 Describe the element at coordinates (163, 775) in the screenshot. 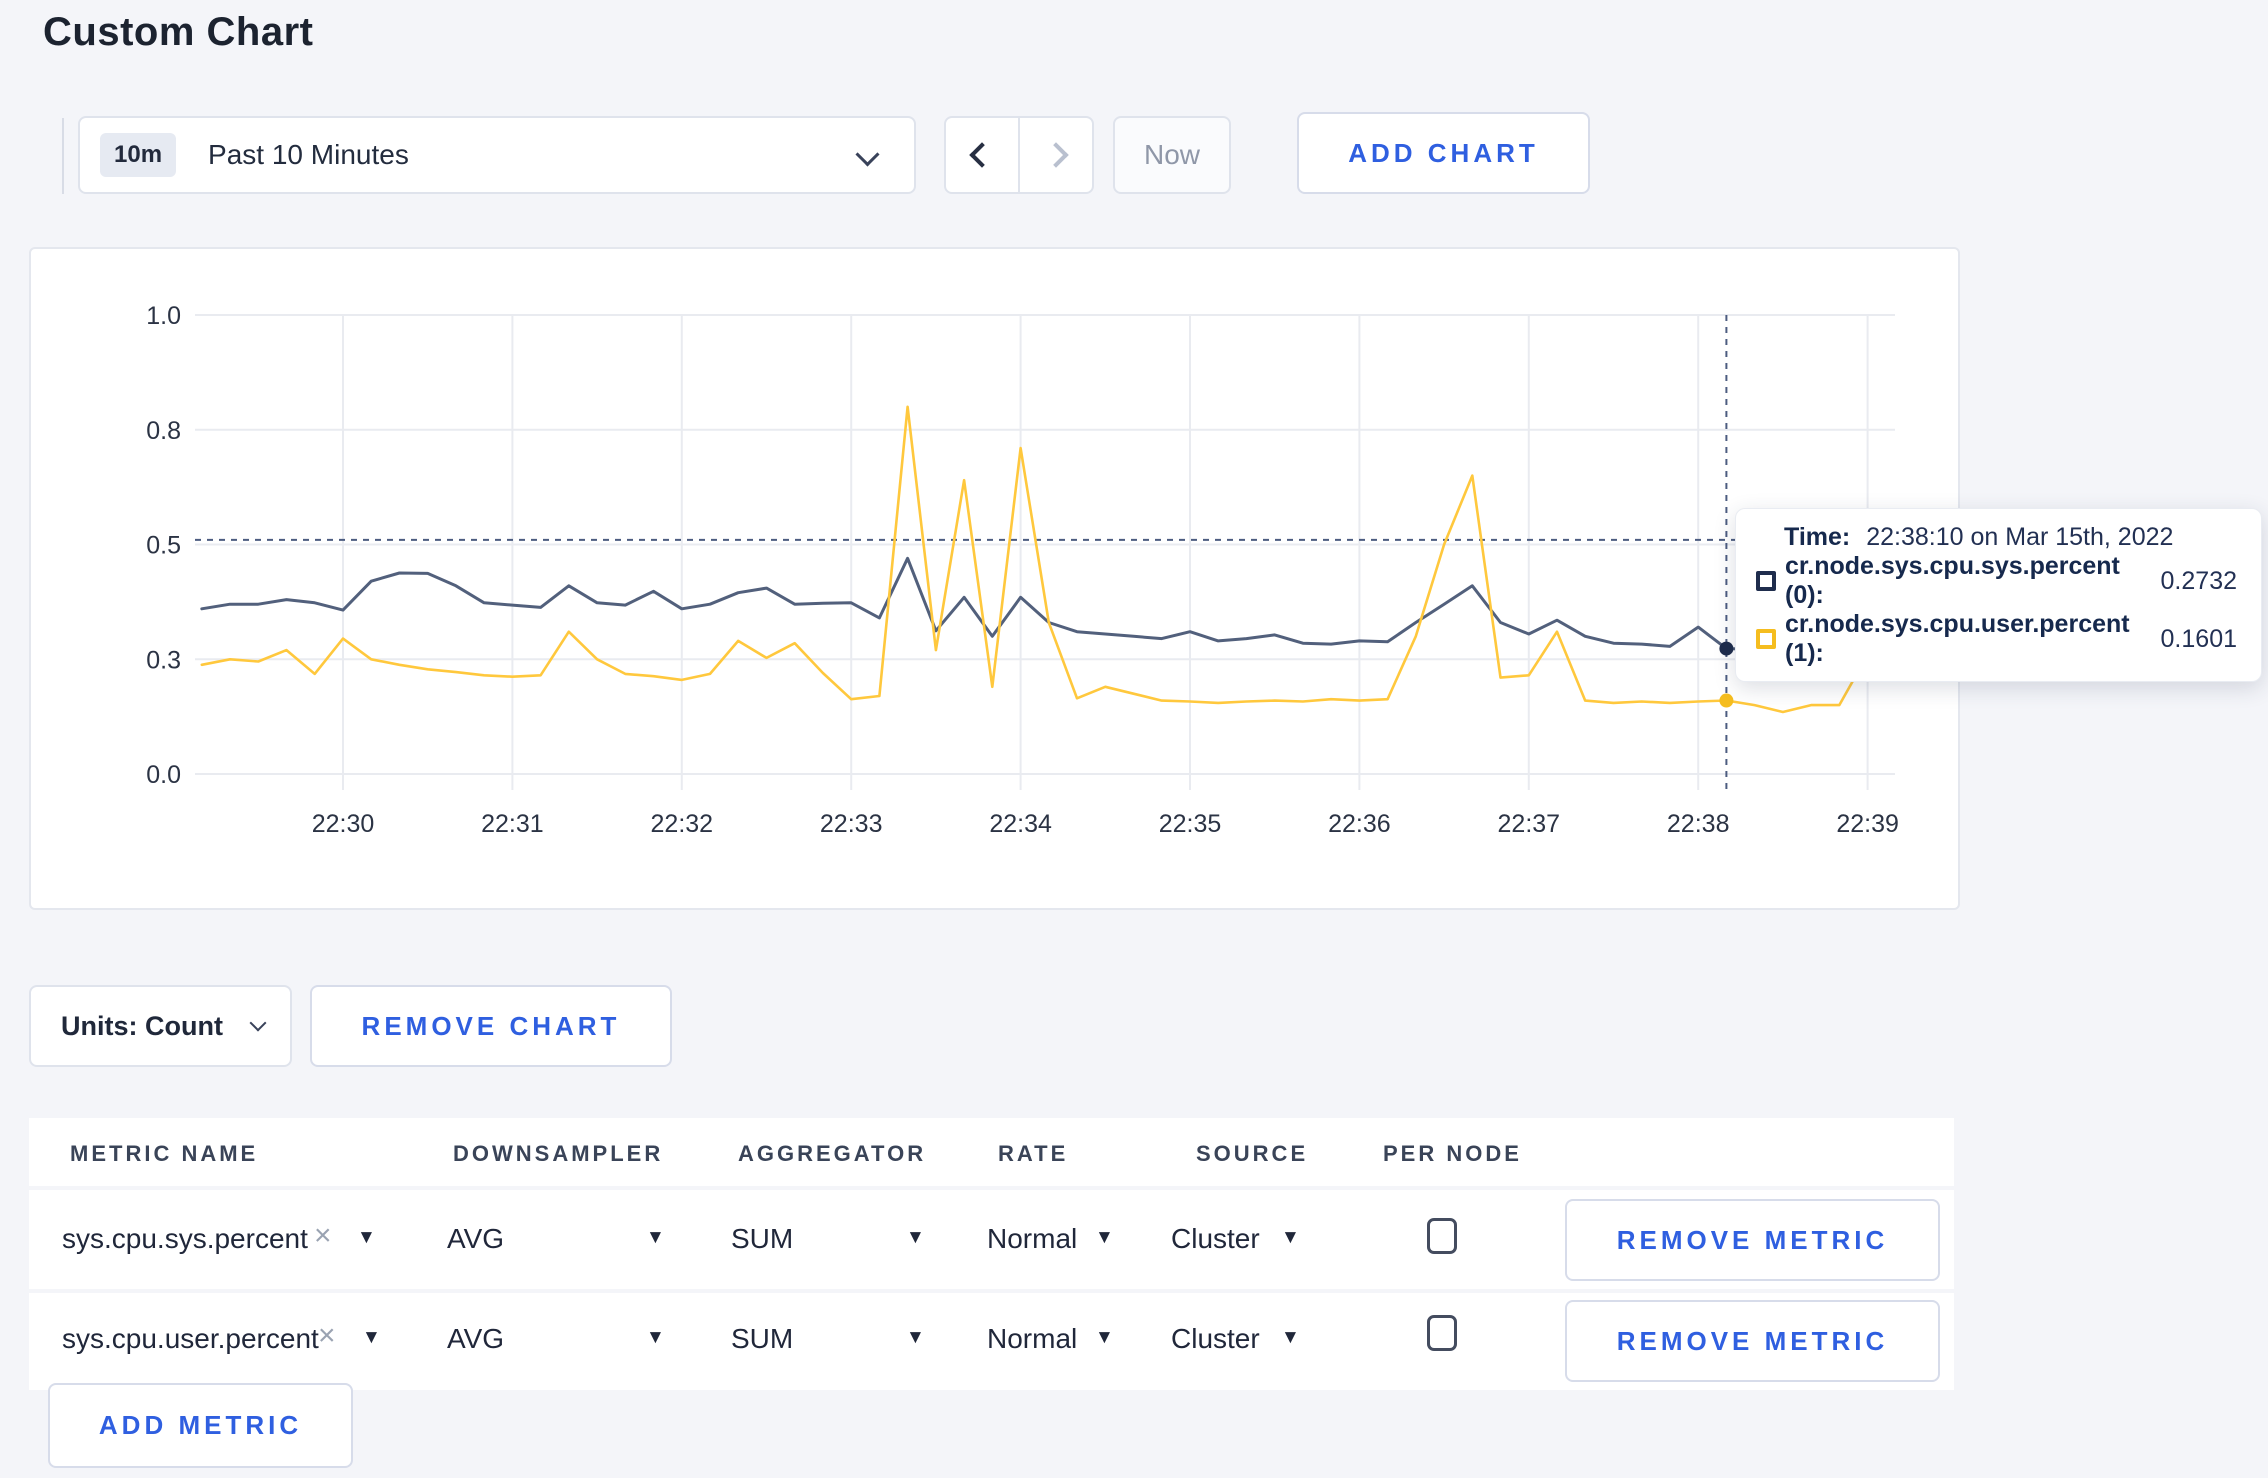

I see `y-axis-tick-label: 0.0` at that location.